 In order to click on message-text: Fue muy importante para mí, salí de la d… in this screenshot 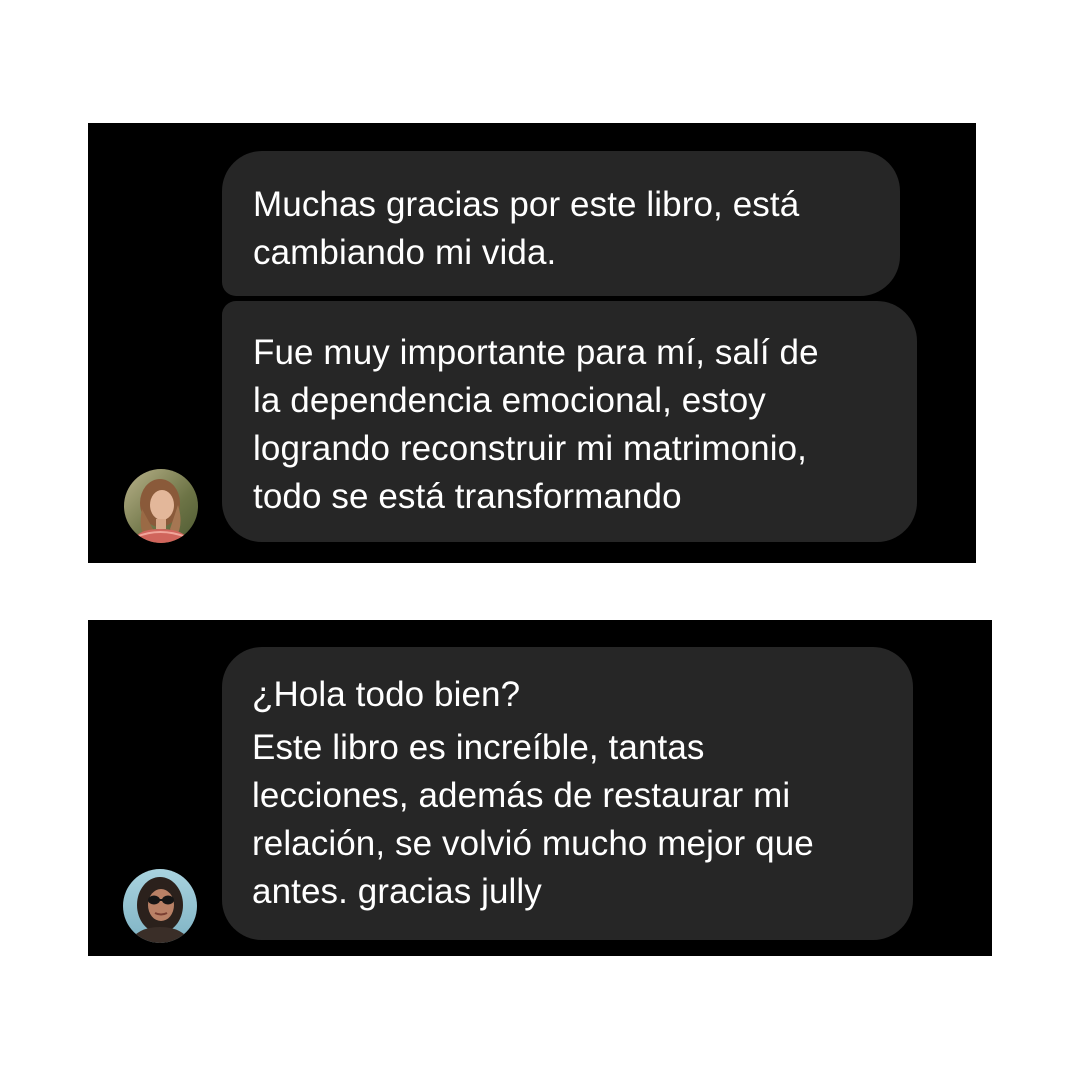, I will do `click(536, 424)`.